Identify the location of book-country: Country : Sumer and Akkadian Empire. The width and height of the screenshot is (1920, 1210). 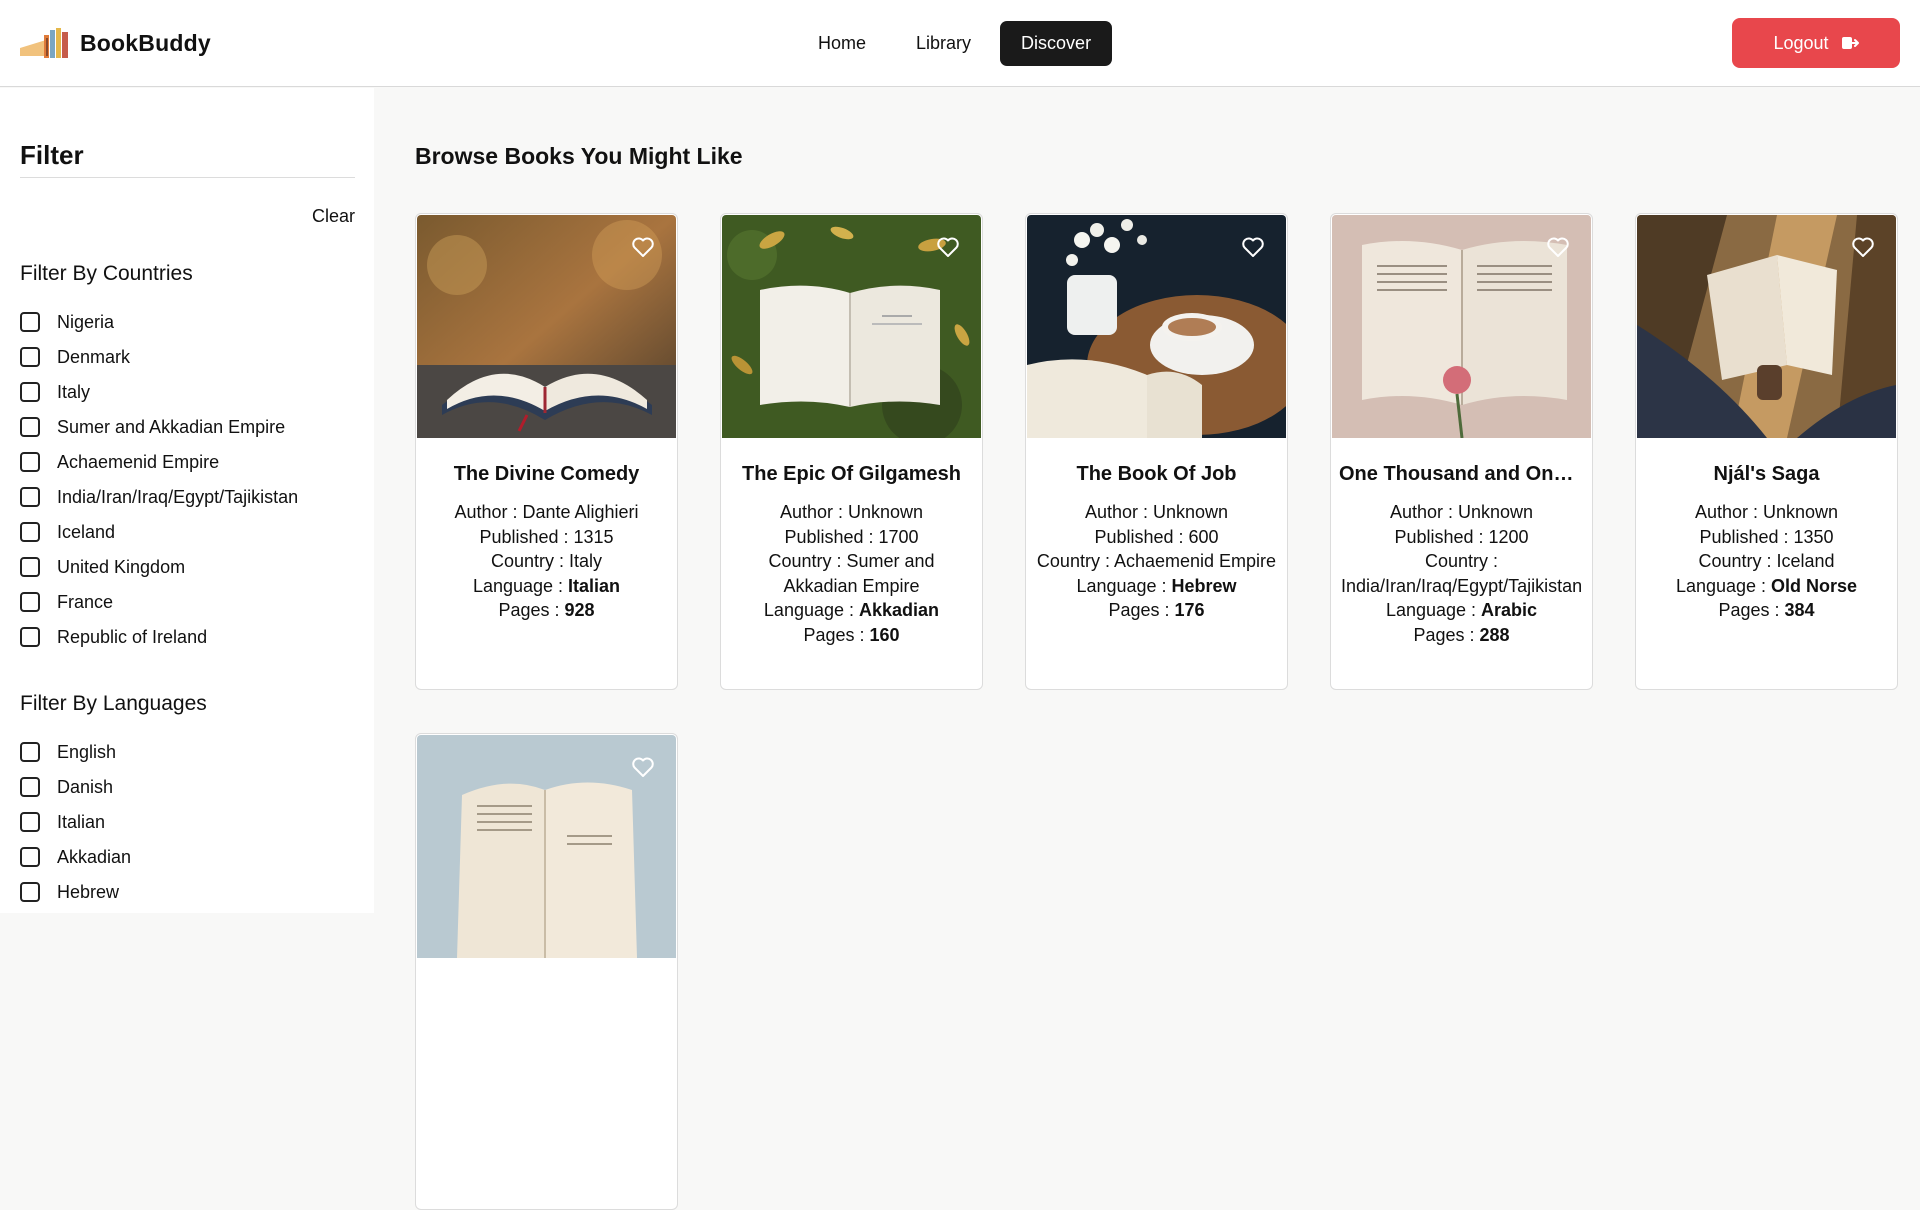
(851, 573).